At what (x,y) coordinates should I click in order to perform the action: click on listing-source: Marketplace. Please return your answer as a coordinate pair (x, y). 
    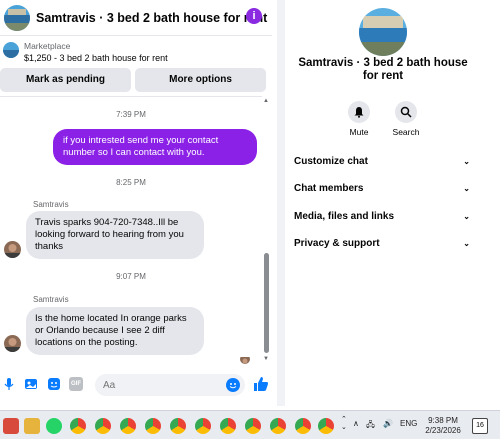
    Looking at the image, I should click on (47, 46).